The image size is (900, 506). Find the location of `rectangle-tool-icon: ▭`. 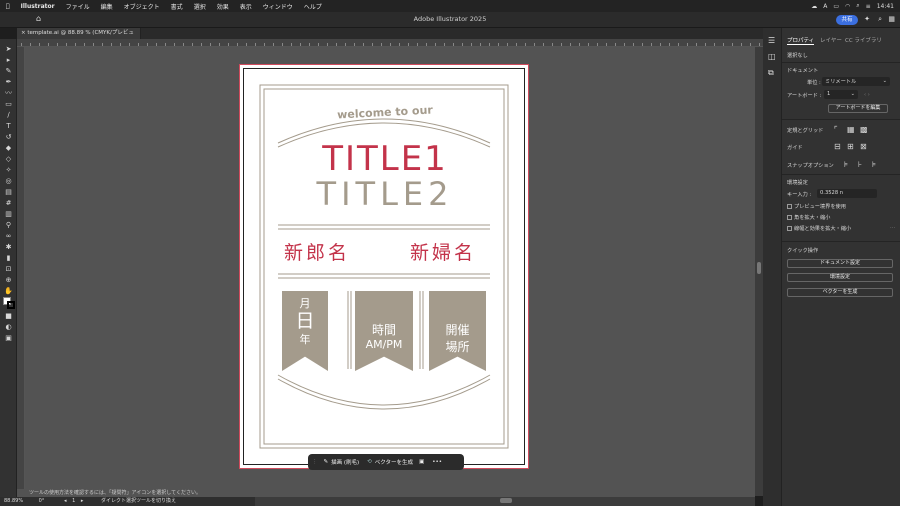

rectangle-tool-icon: ▭ is located at coordinates (8, 104).